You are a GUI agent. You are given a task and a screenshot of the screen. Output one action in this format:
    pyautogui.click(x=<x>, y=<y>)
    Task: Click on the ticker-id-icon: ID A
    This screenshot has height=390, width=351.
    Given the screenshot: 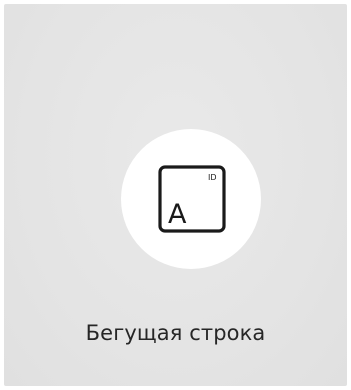 What is the action you would take?
    pyautogui.click(x=191, y=199)
    